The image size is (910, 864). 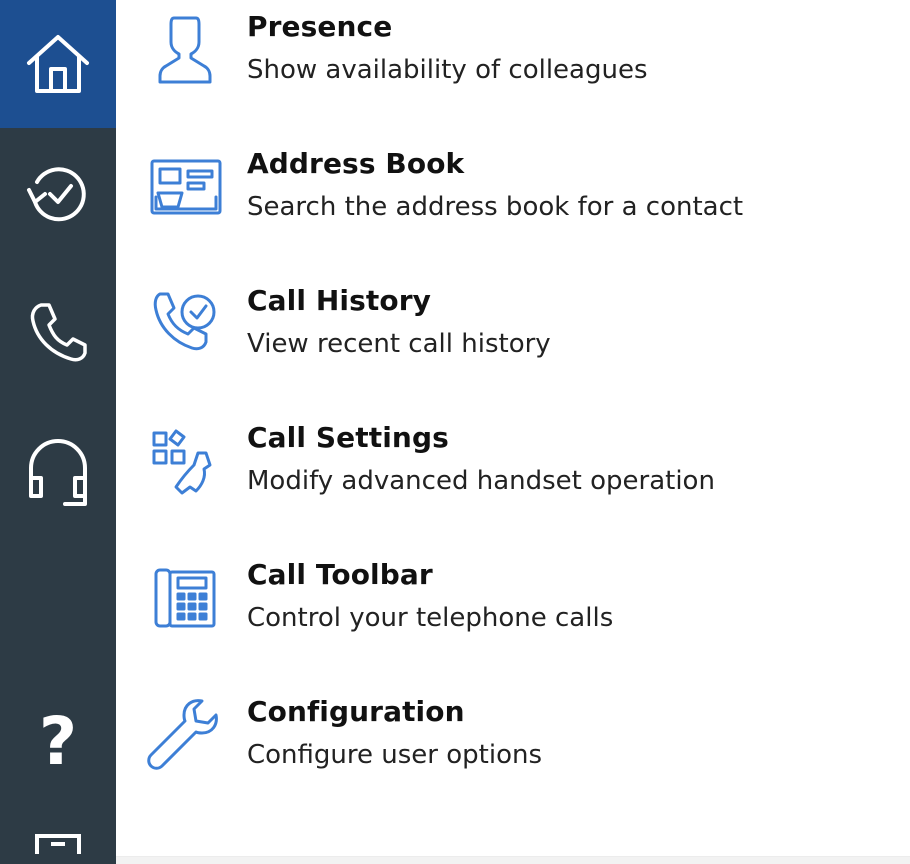 I want to click on contact-card-icon, so click(x=186, y=191).